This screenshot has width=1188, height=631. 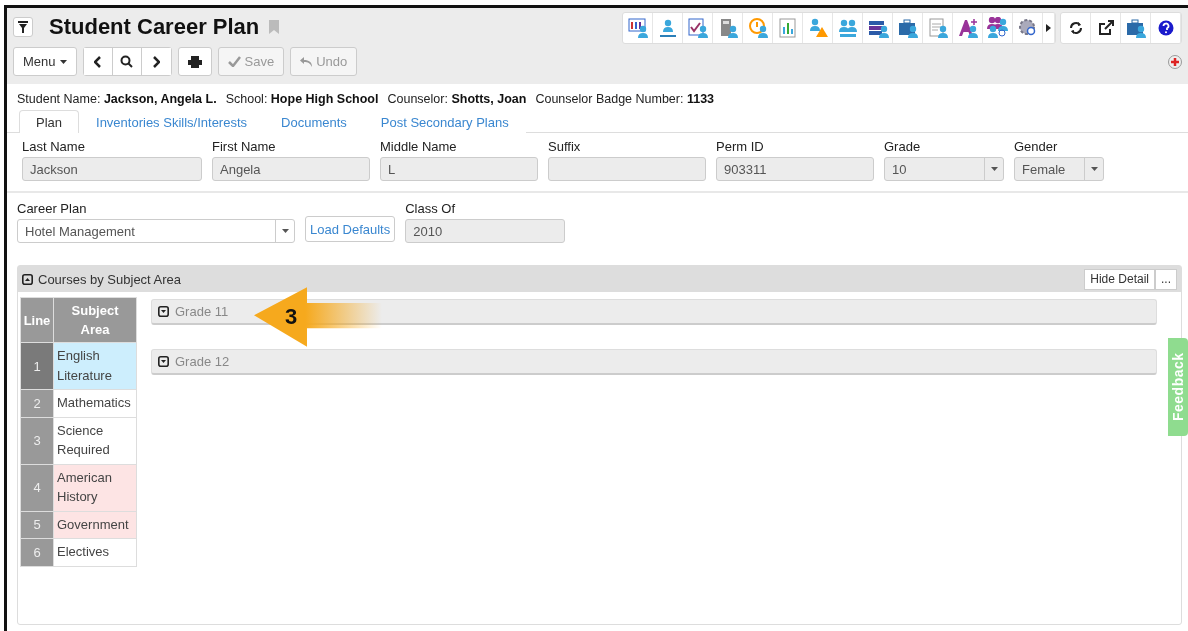 What do you see at coordinates (1075, 28) in the screenshot?
I see `refresh-icon` at bounding box center [1075, 28].